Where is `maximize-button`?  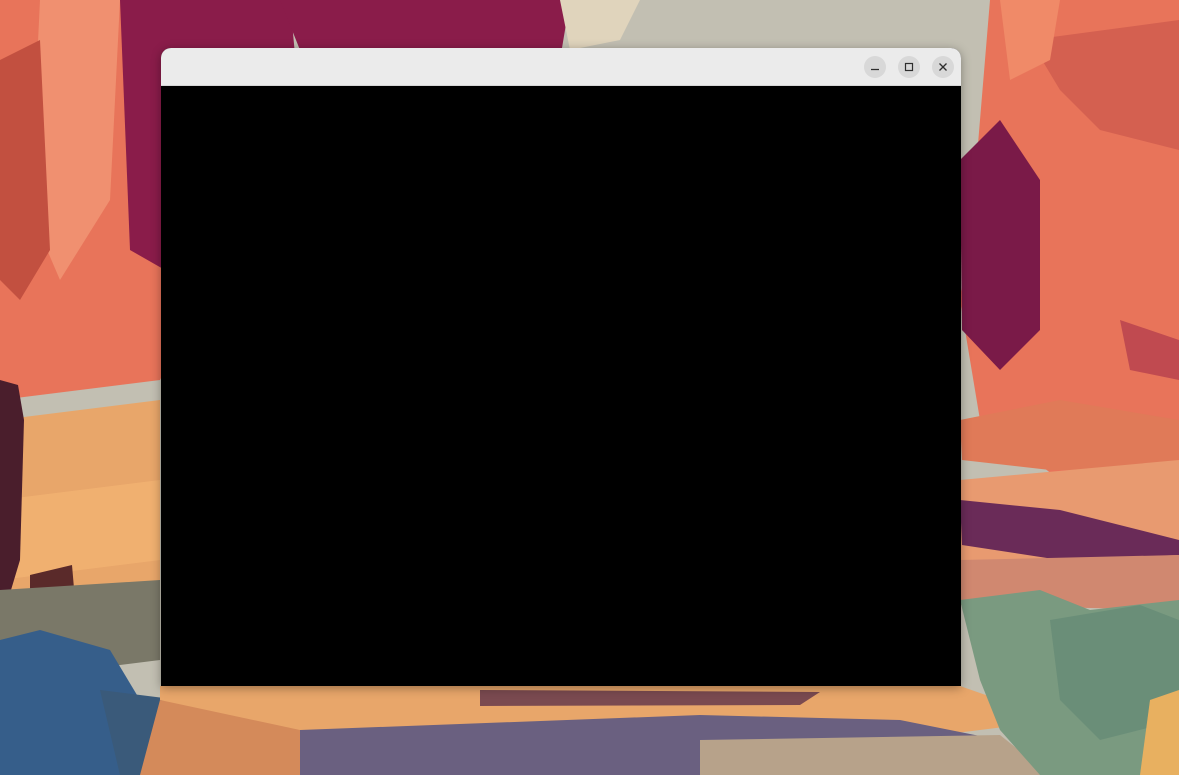 maximize-button is located at coordinates (909, 67).